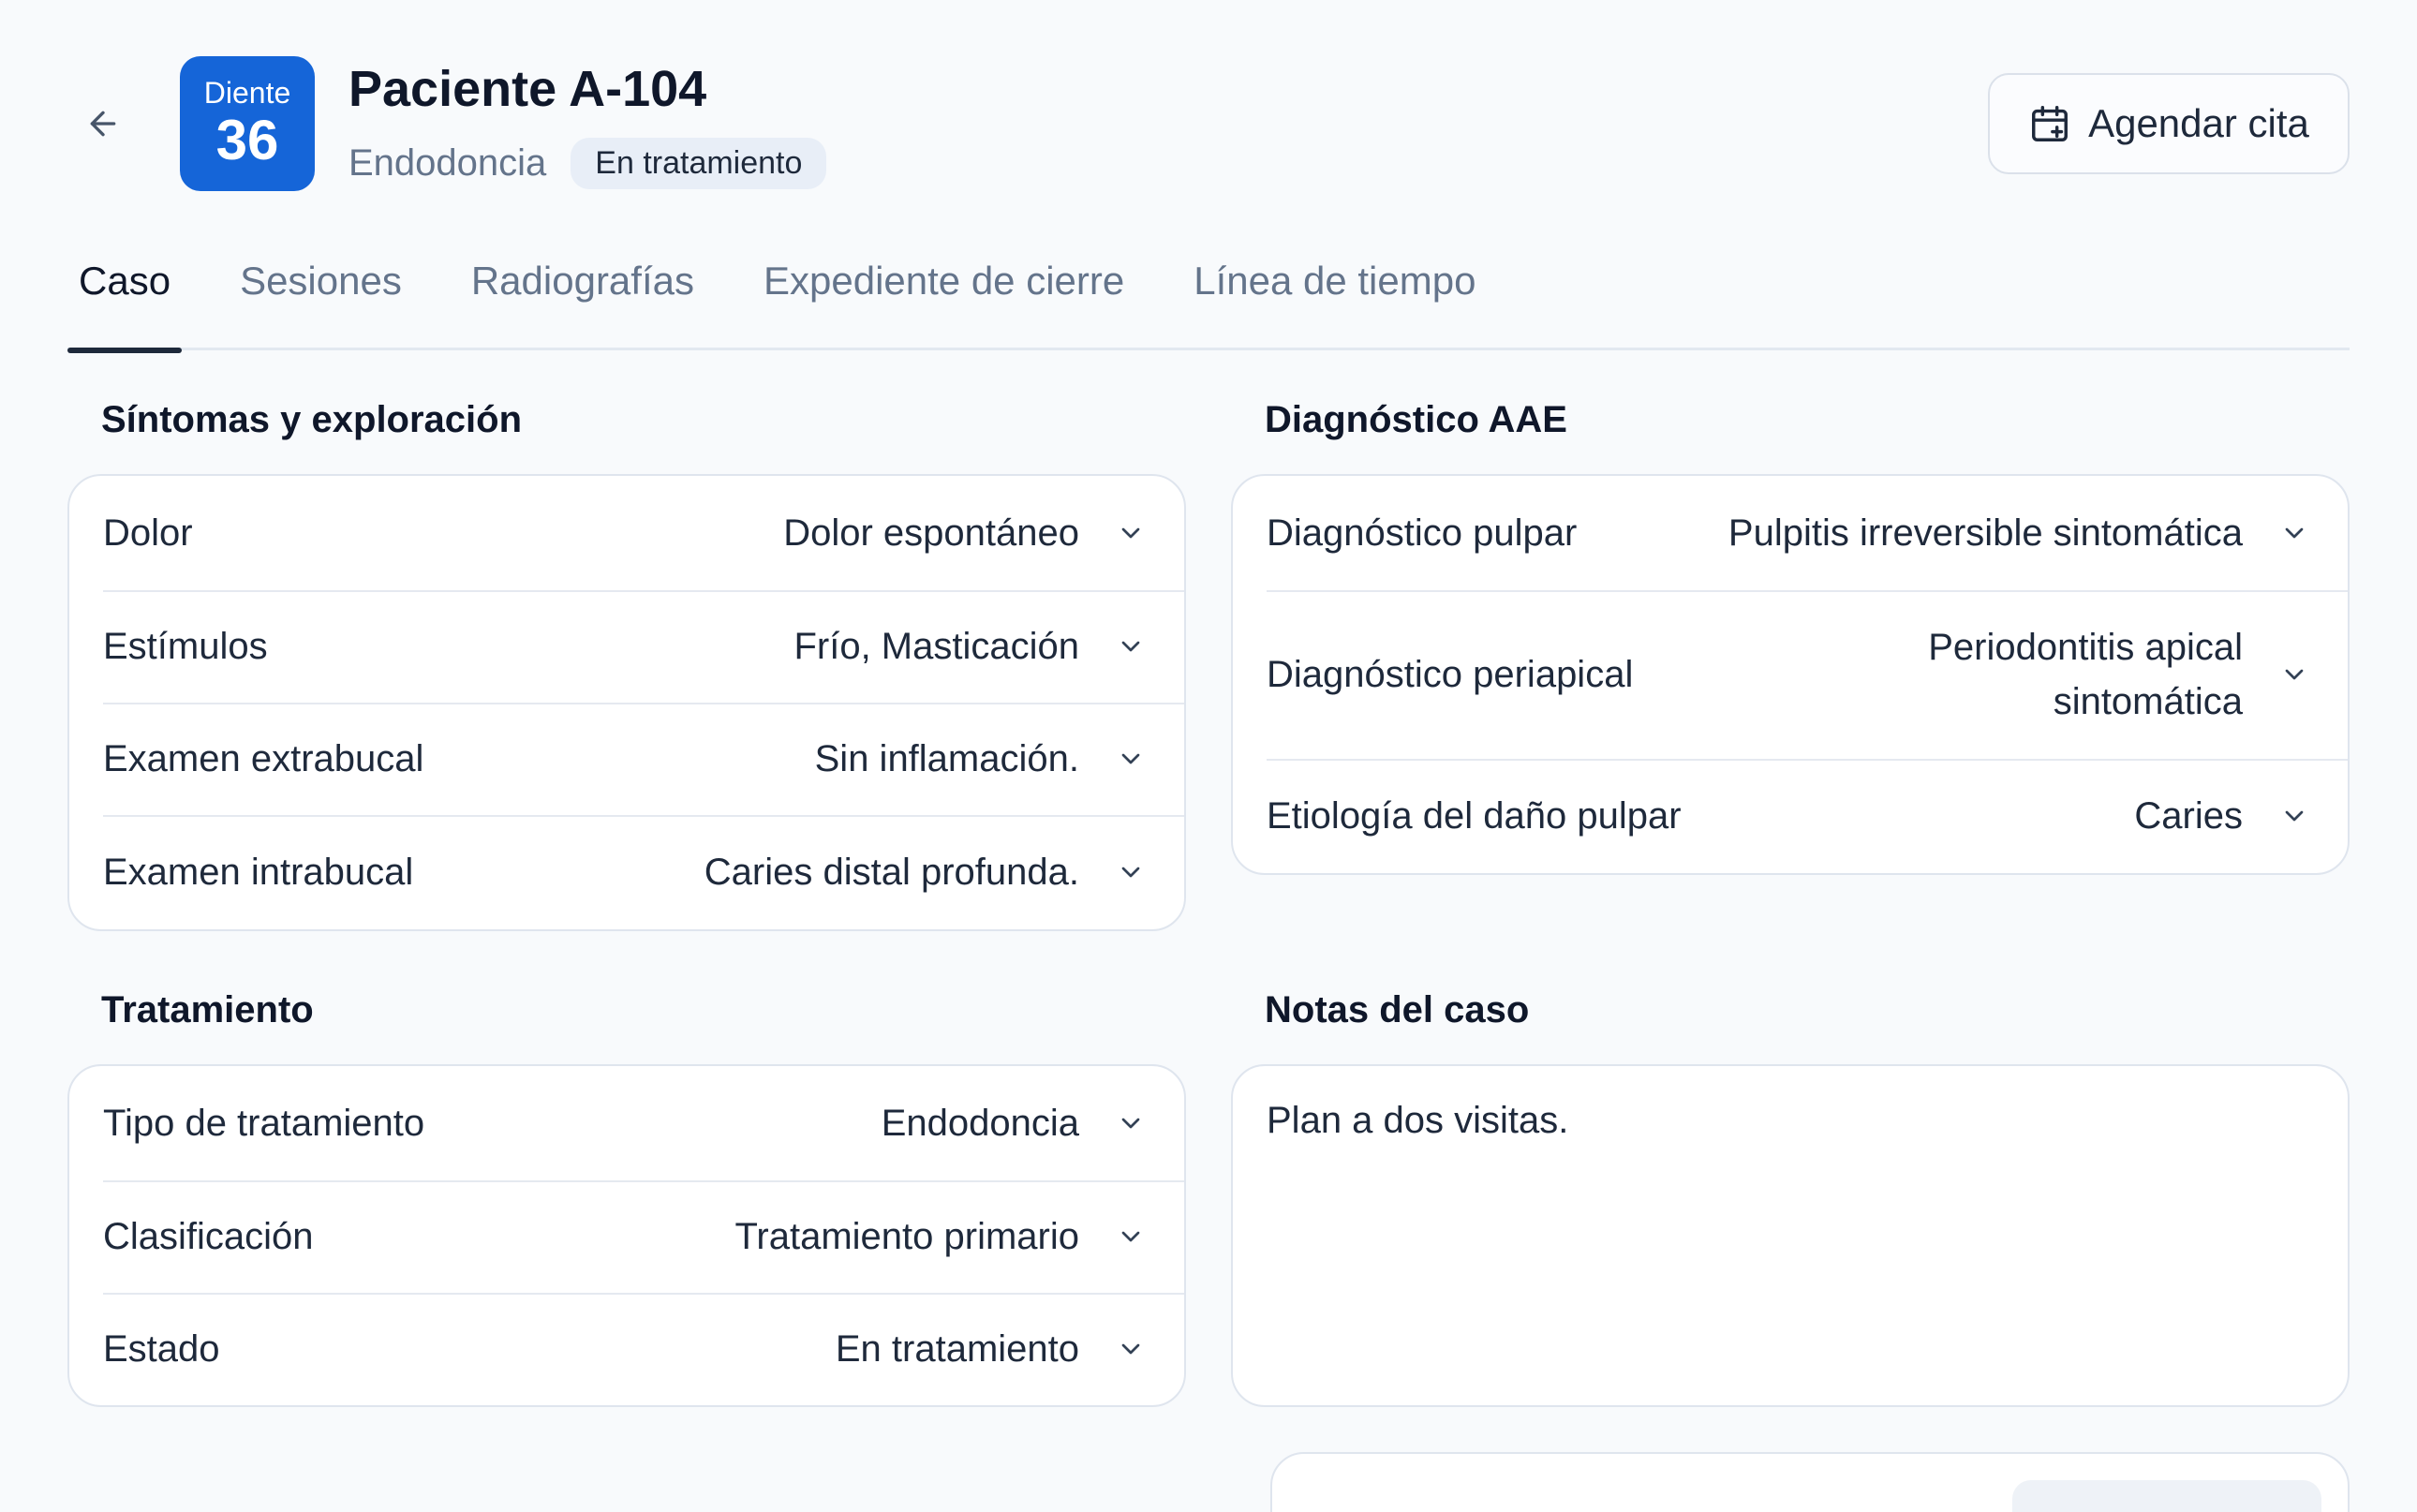 This screenshot has width=2417, height=1512. What do you see at coordinates (626, 1349) in the screenshot?
I see `field-row-estado: Estado En tratamiento` at bounding box center [626, 1349].